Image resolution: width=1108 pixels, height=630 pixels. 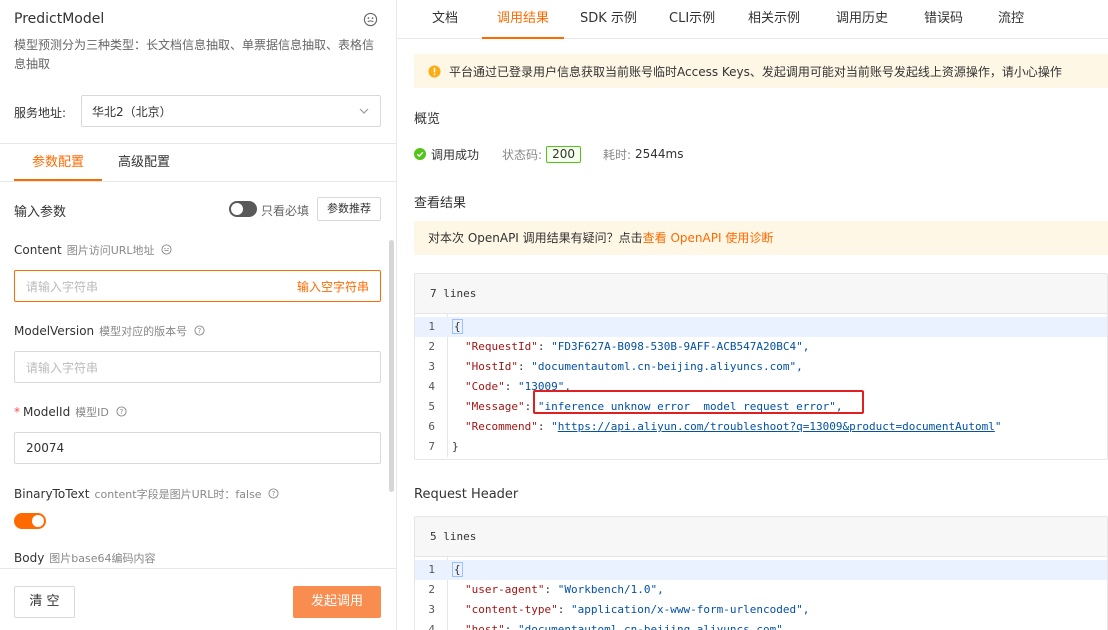 I want to click on code-text: "user-agent": "Workbench/1.0",, so click(x=564, y=589).